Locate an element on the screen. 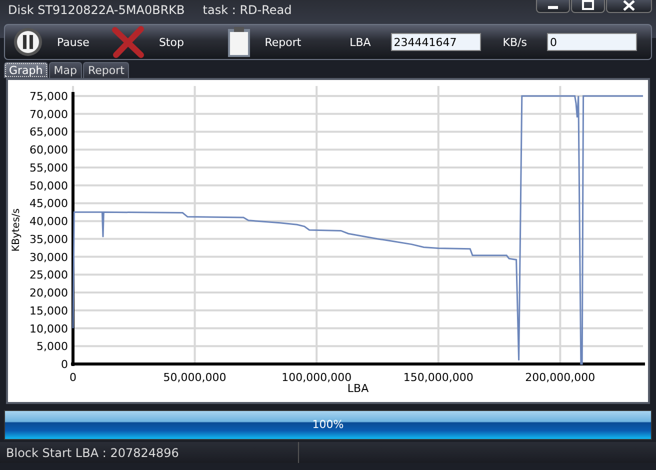  y-tick-label: 25,000 is located at coordinates (49, 275).